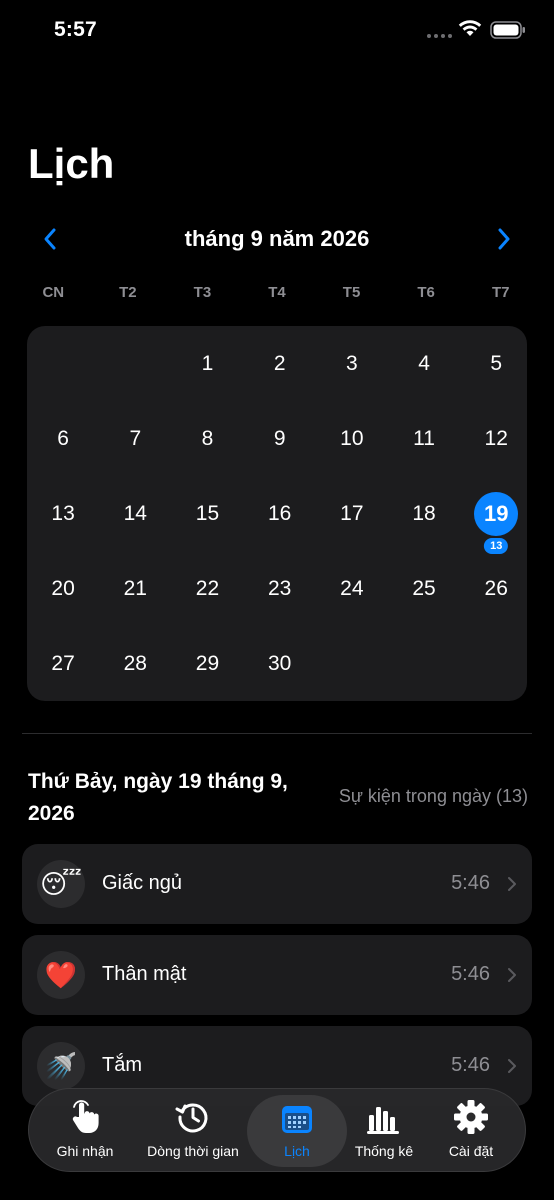 This screenshot has width=554, height=1200. I want to click on day-number: 1, so click(207, 363).